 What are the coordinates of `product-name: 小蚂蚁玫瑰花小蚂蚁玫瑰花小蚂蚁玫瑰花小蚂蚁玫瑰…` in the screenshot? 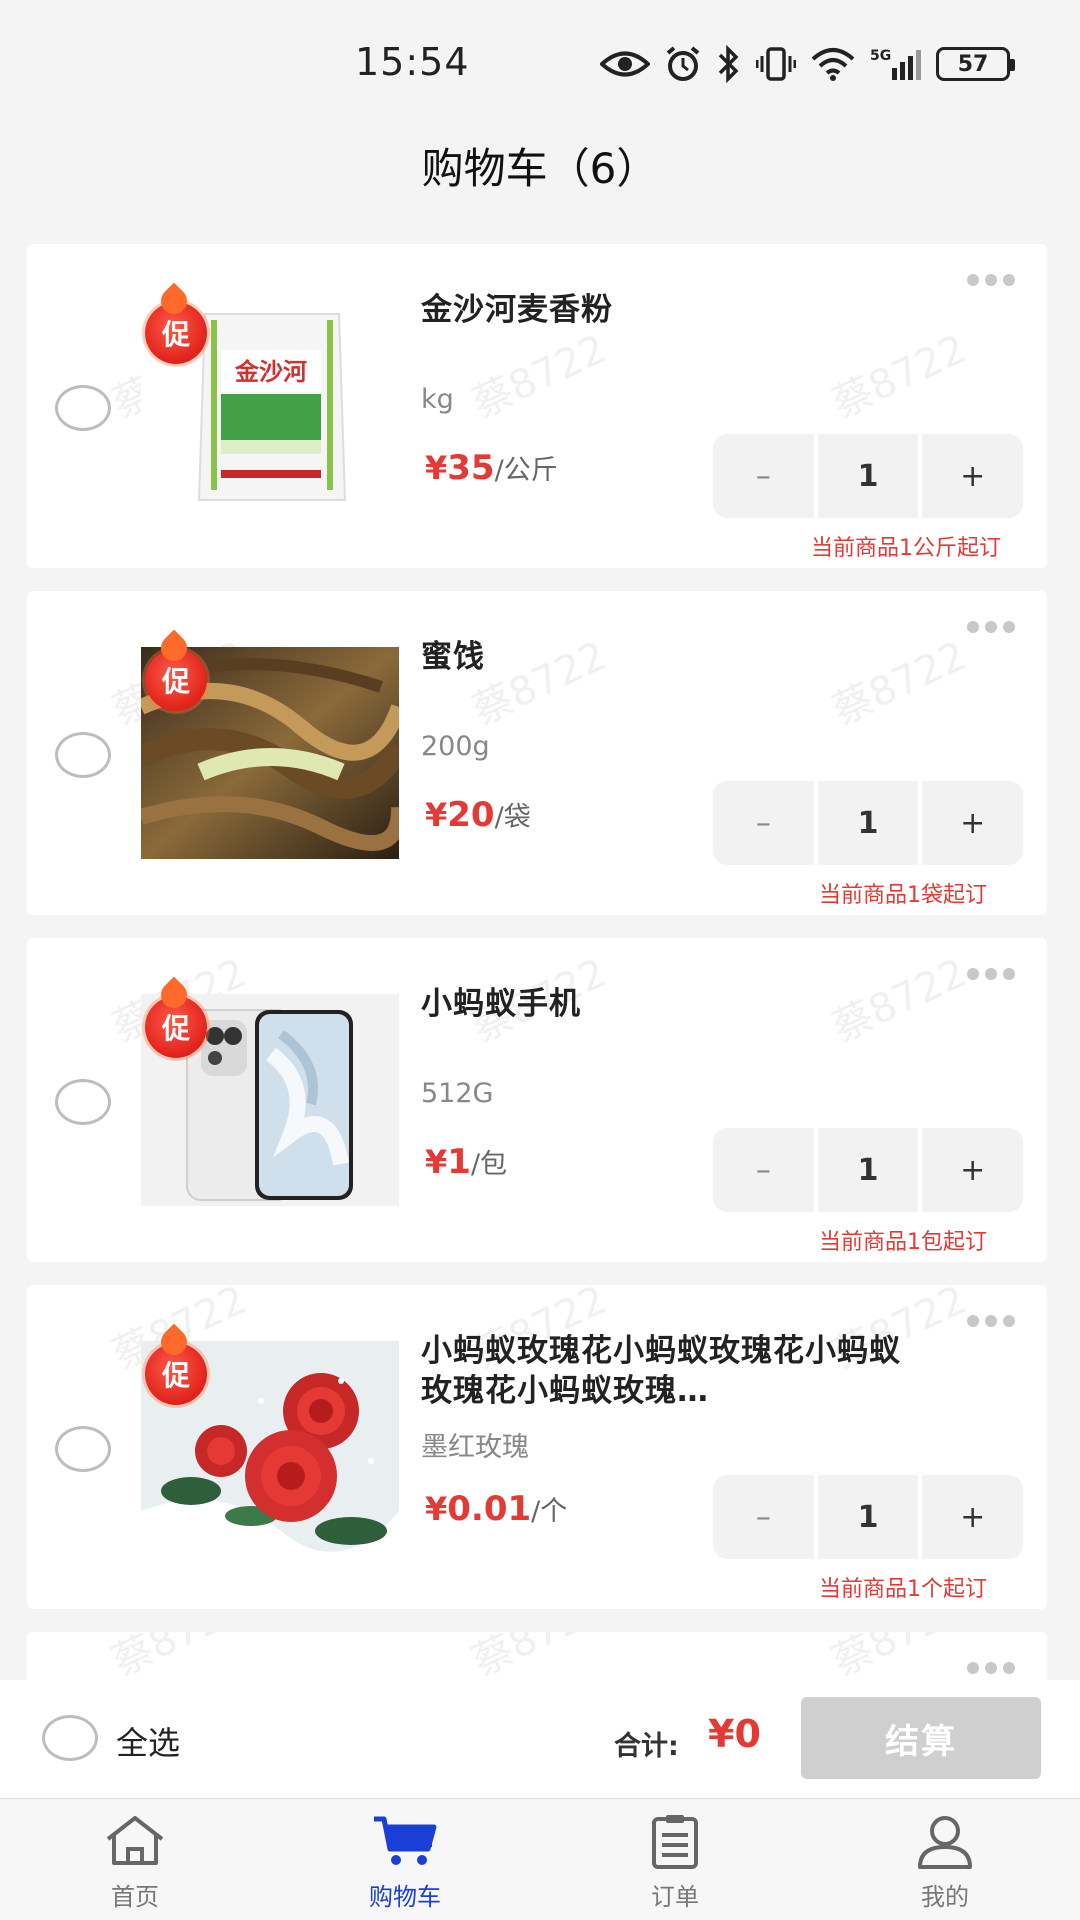 It's located at (661, 1371).